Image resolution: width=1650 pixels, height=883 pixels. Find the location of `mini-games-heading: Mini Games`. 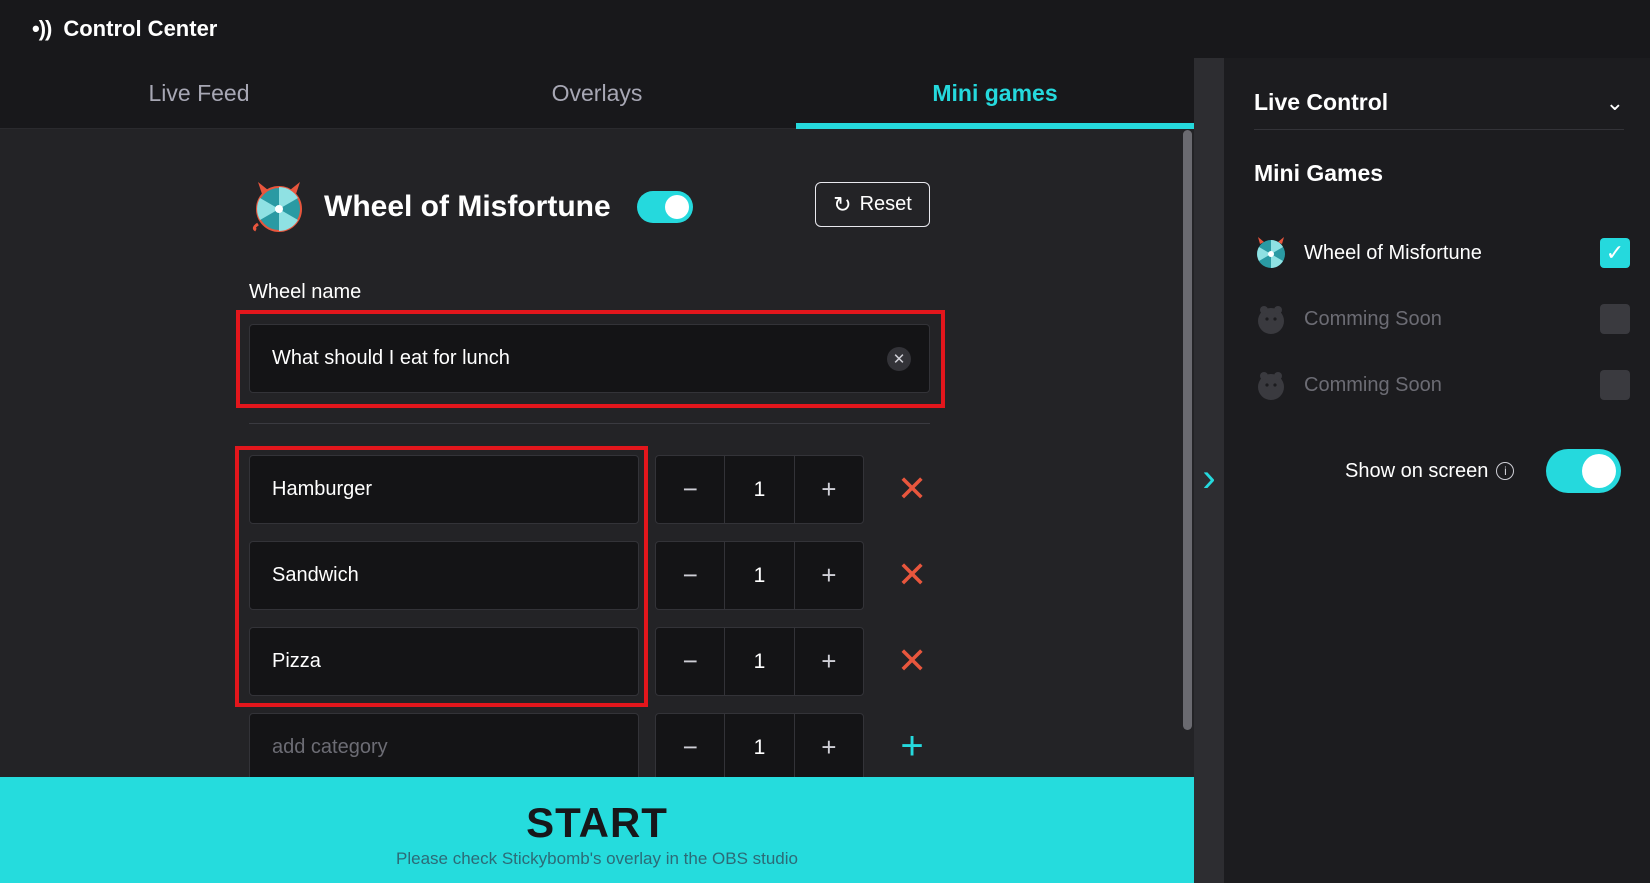

mini-games-heading: Mini Games is located at coordinates (1319, 173).